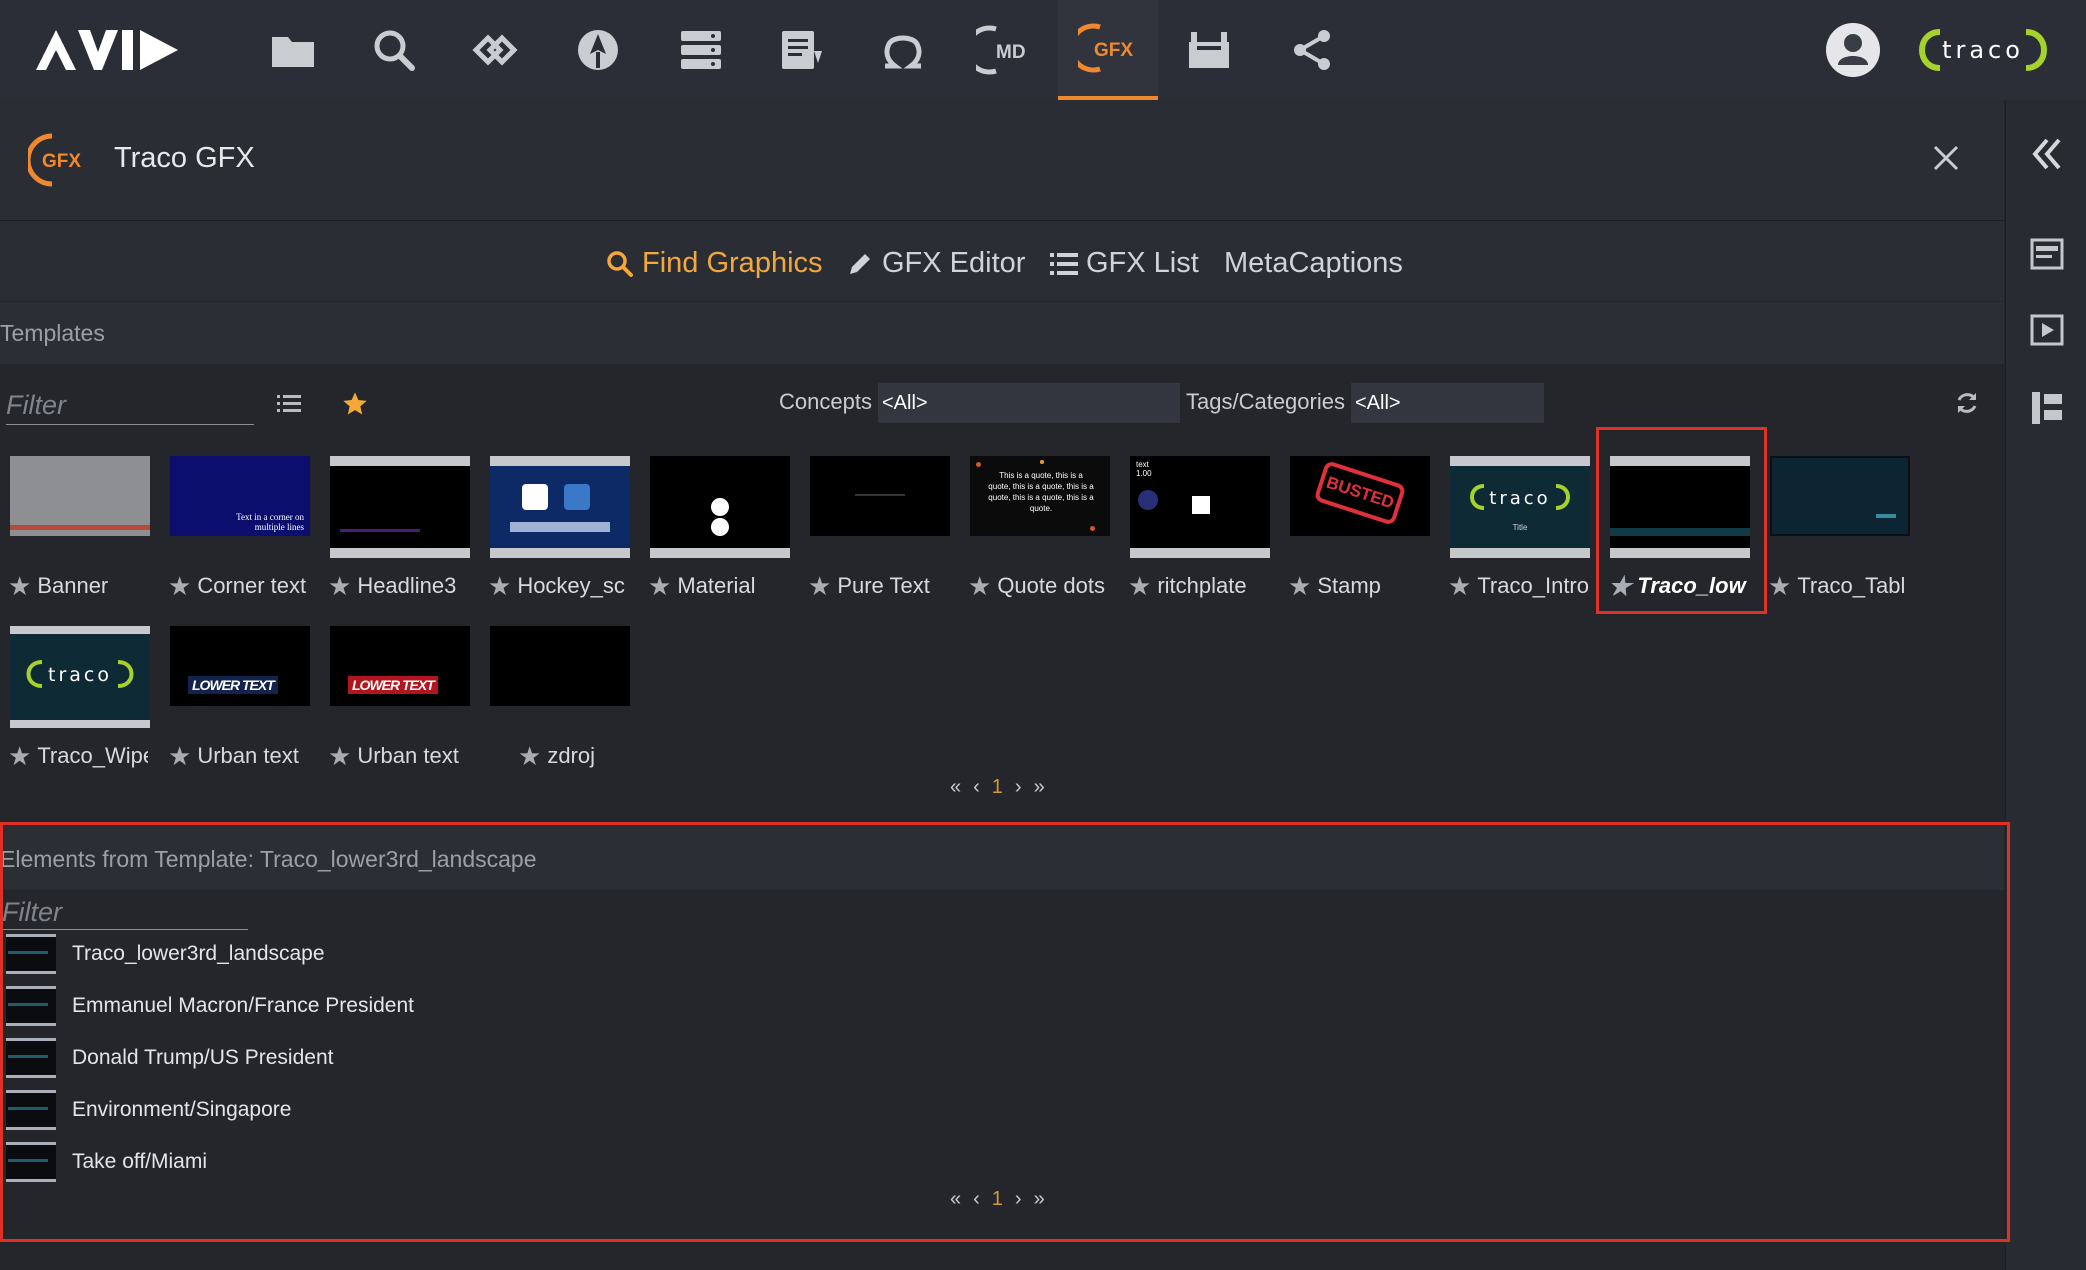 This screenshot has height=1270, width=2086. I want to click on template-tile-ritchplate: text 1.00 ★ ritchplate, so click(1195, 531).